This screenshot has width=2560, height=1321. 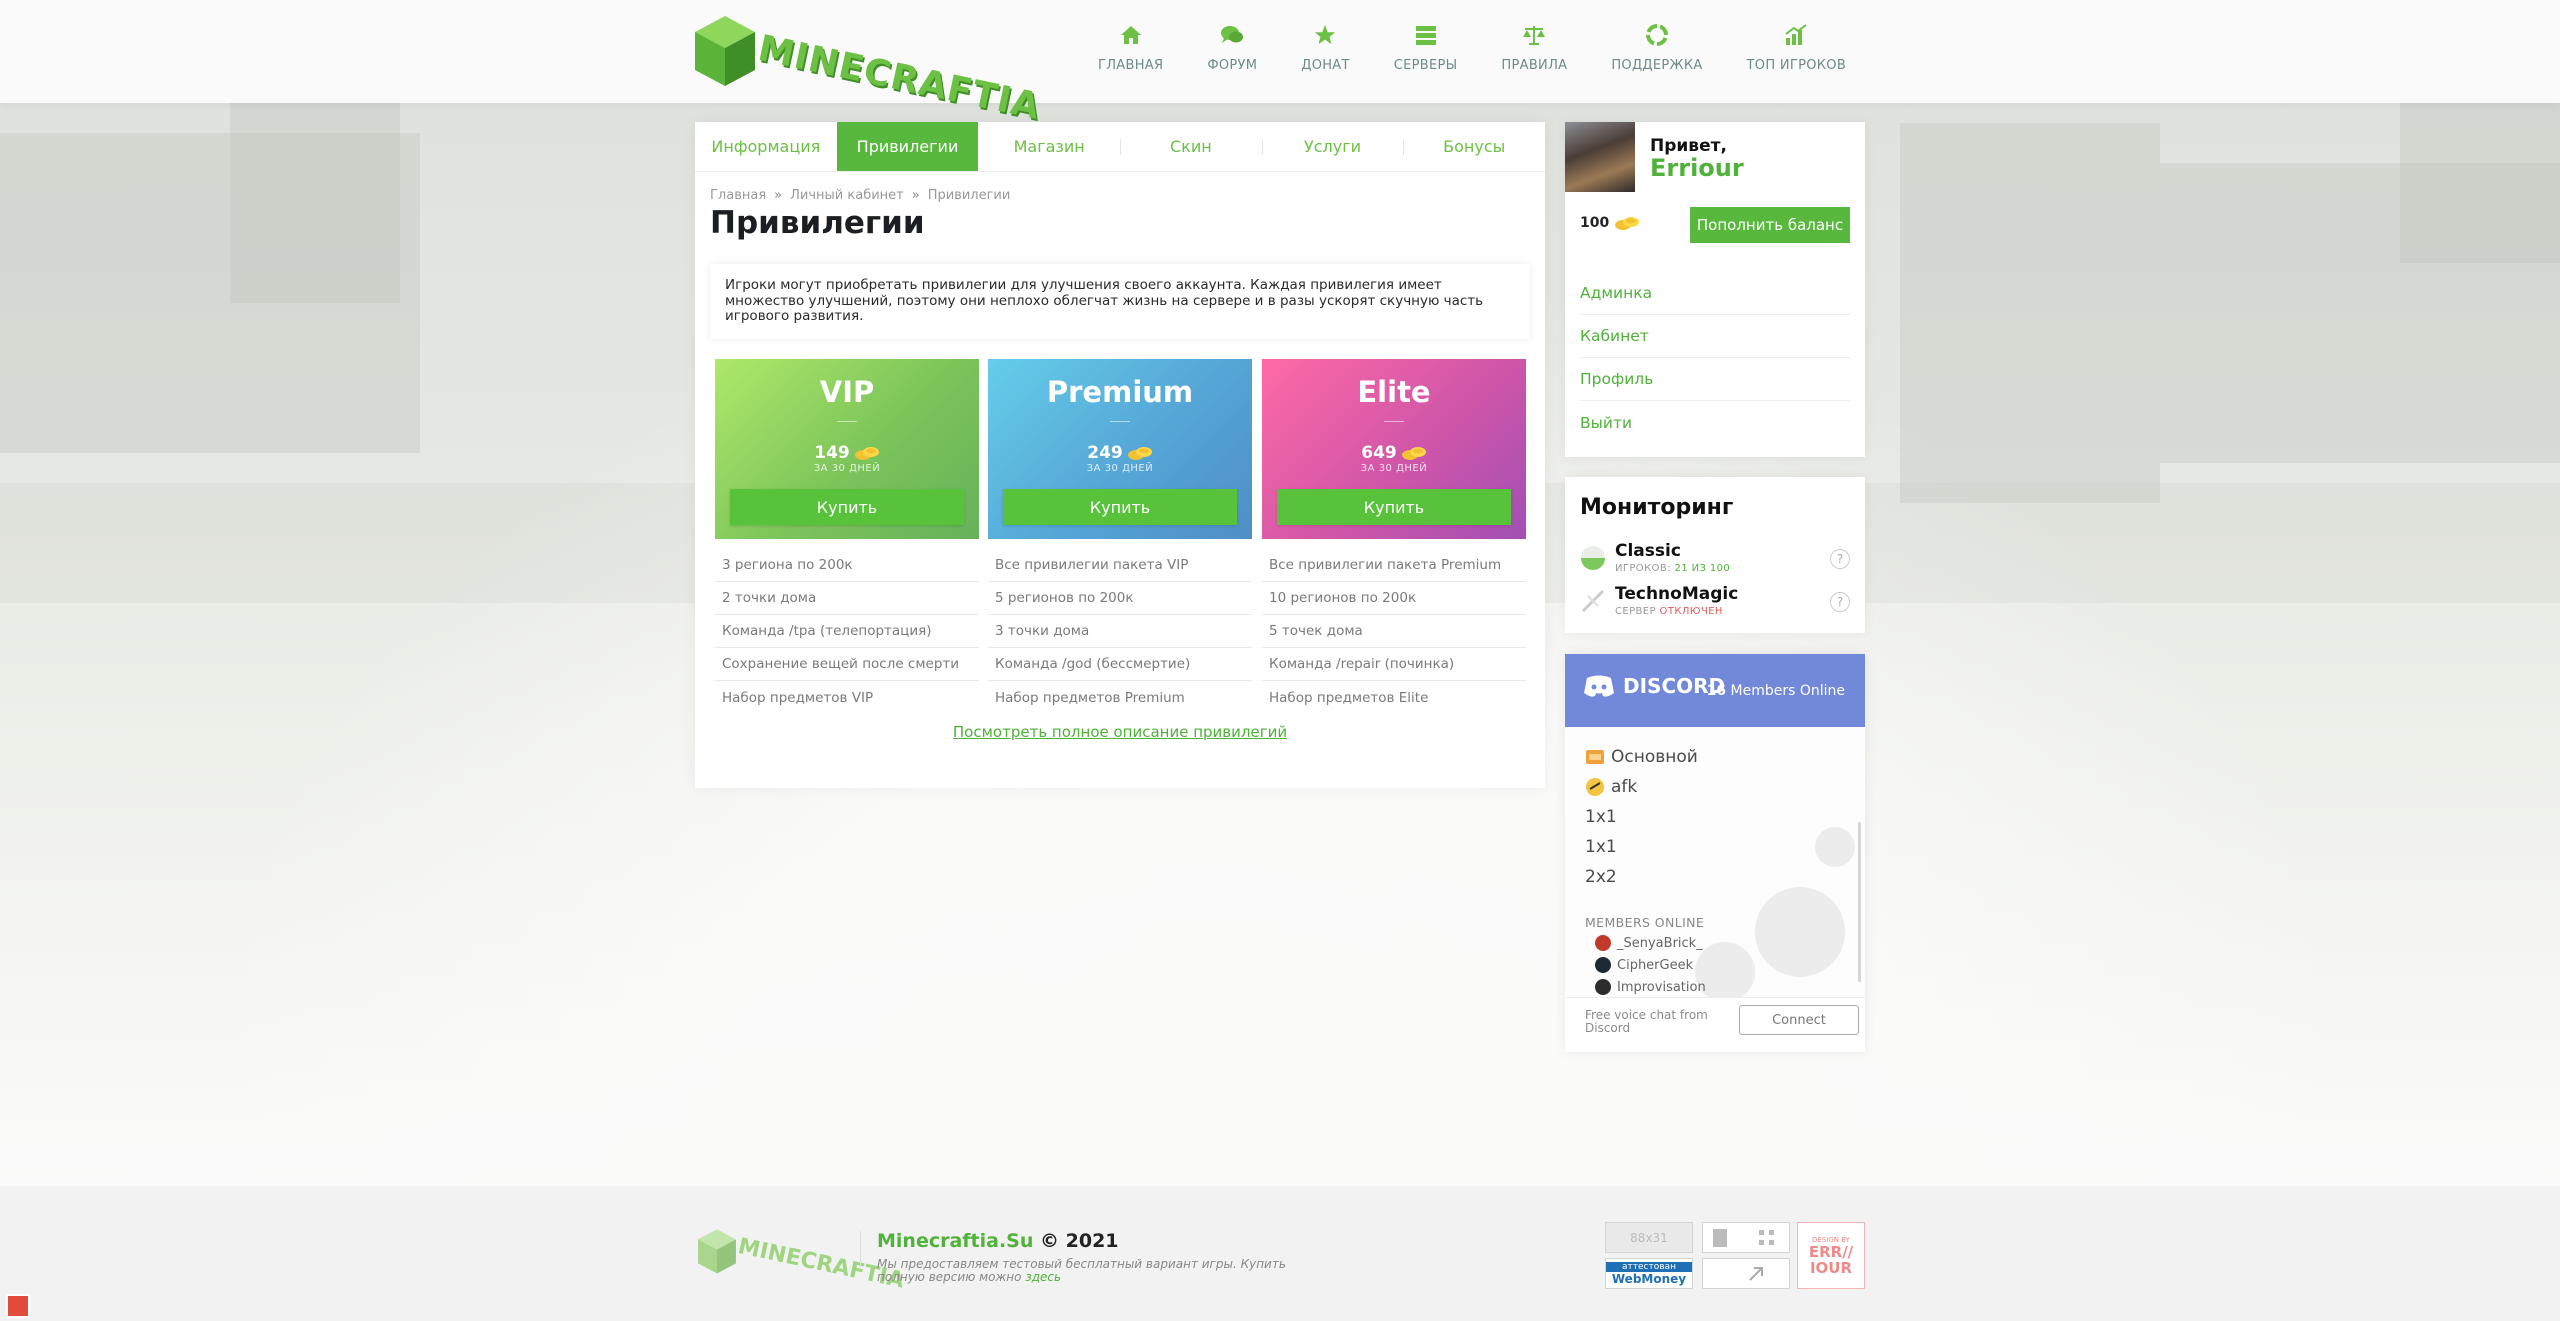 What do you see at coordinates (1191, 146) in the screenshot?
I see `tab-skin: Скин` at bounding box center [1191, 146].